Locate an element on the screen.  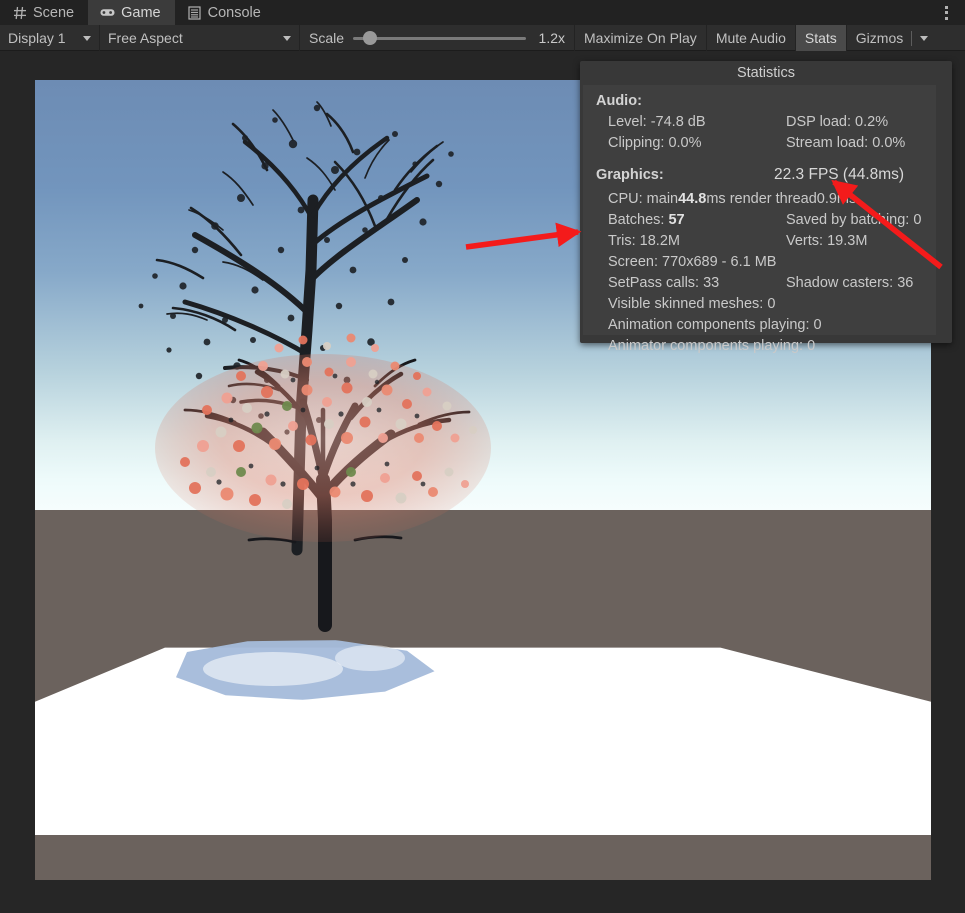
batches-row: Batches: 57 Saved by batching: 0 is located at coordinates (766, 220).